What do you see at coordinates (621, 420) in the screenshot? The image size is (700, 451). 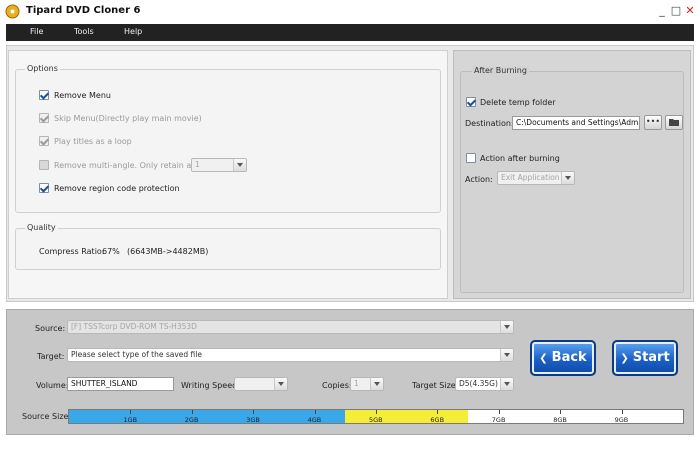 I see `tick-label: 9GB` at bounding box center [621, 420].